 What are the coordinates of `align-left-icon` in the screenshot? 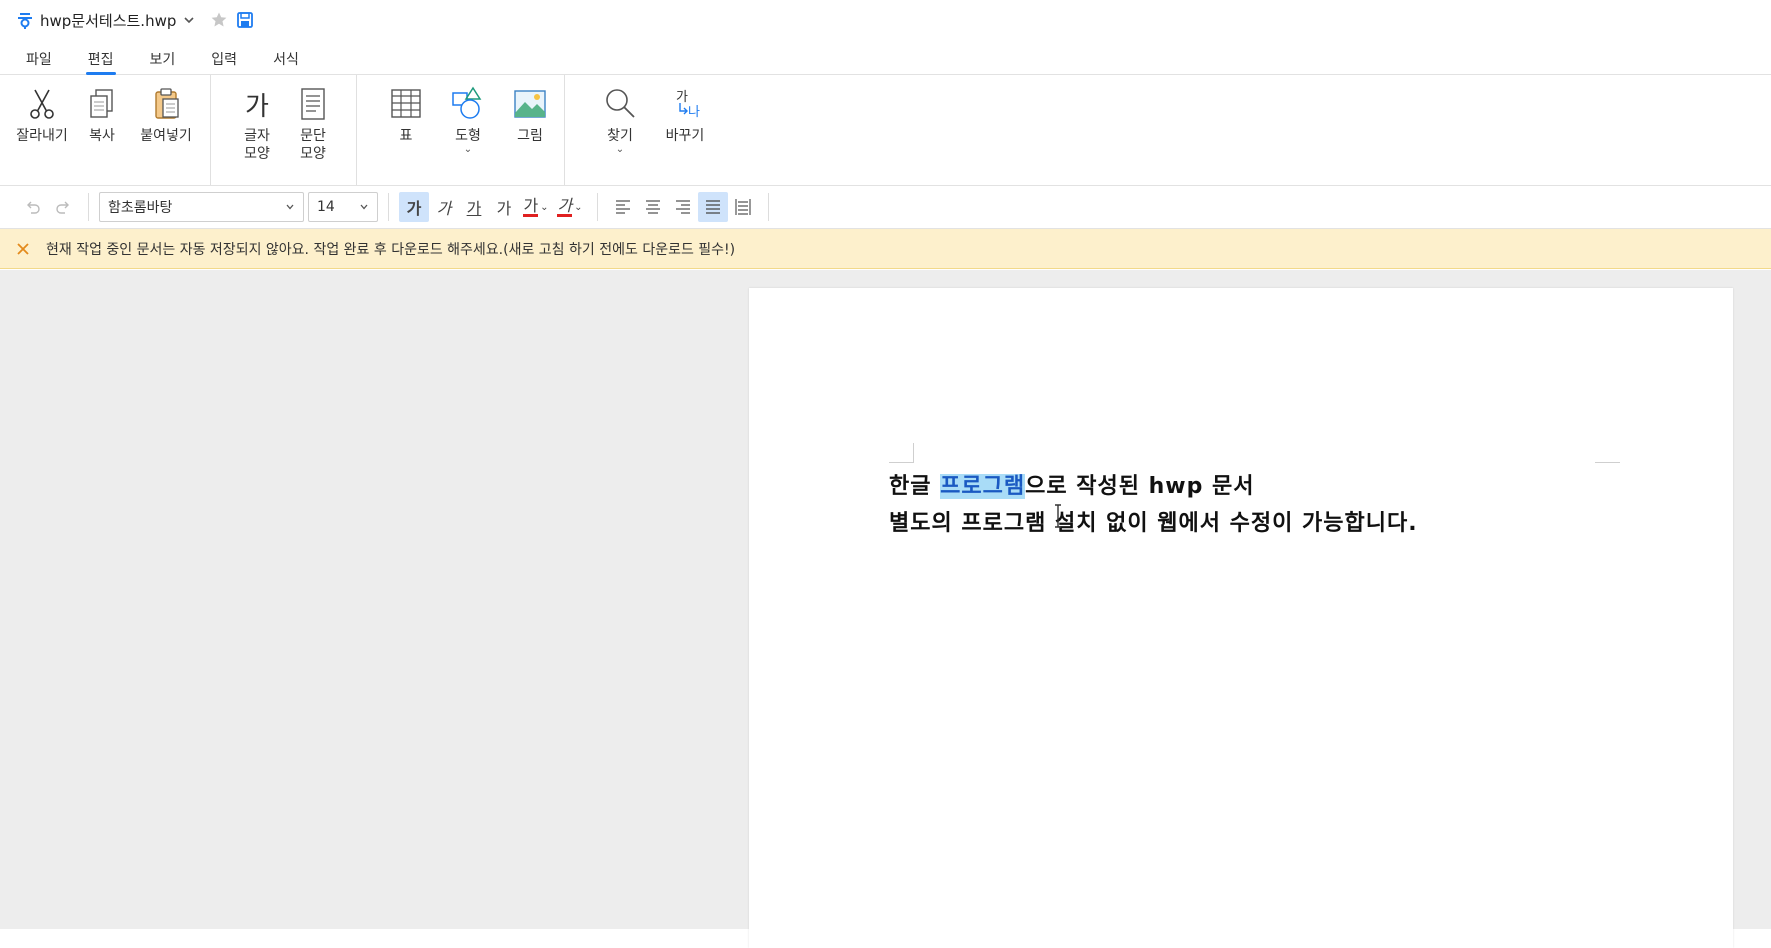 It's located at (623, 207).